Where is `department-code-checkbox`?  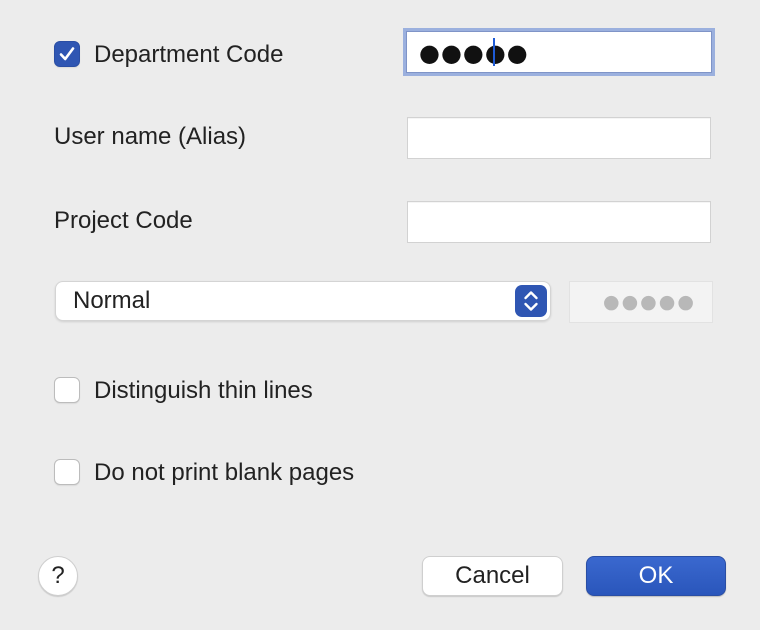 department-code-checkbox is located at coordinates (67, 54).